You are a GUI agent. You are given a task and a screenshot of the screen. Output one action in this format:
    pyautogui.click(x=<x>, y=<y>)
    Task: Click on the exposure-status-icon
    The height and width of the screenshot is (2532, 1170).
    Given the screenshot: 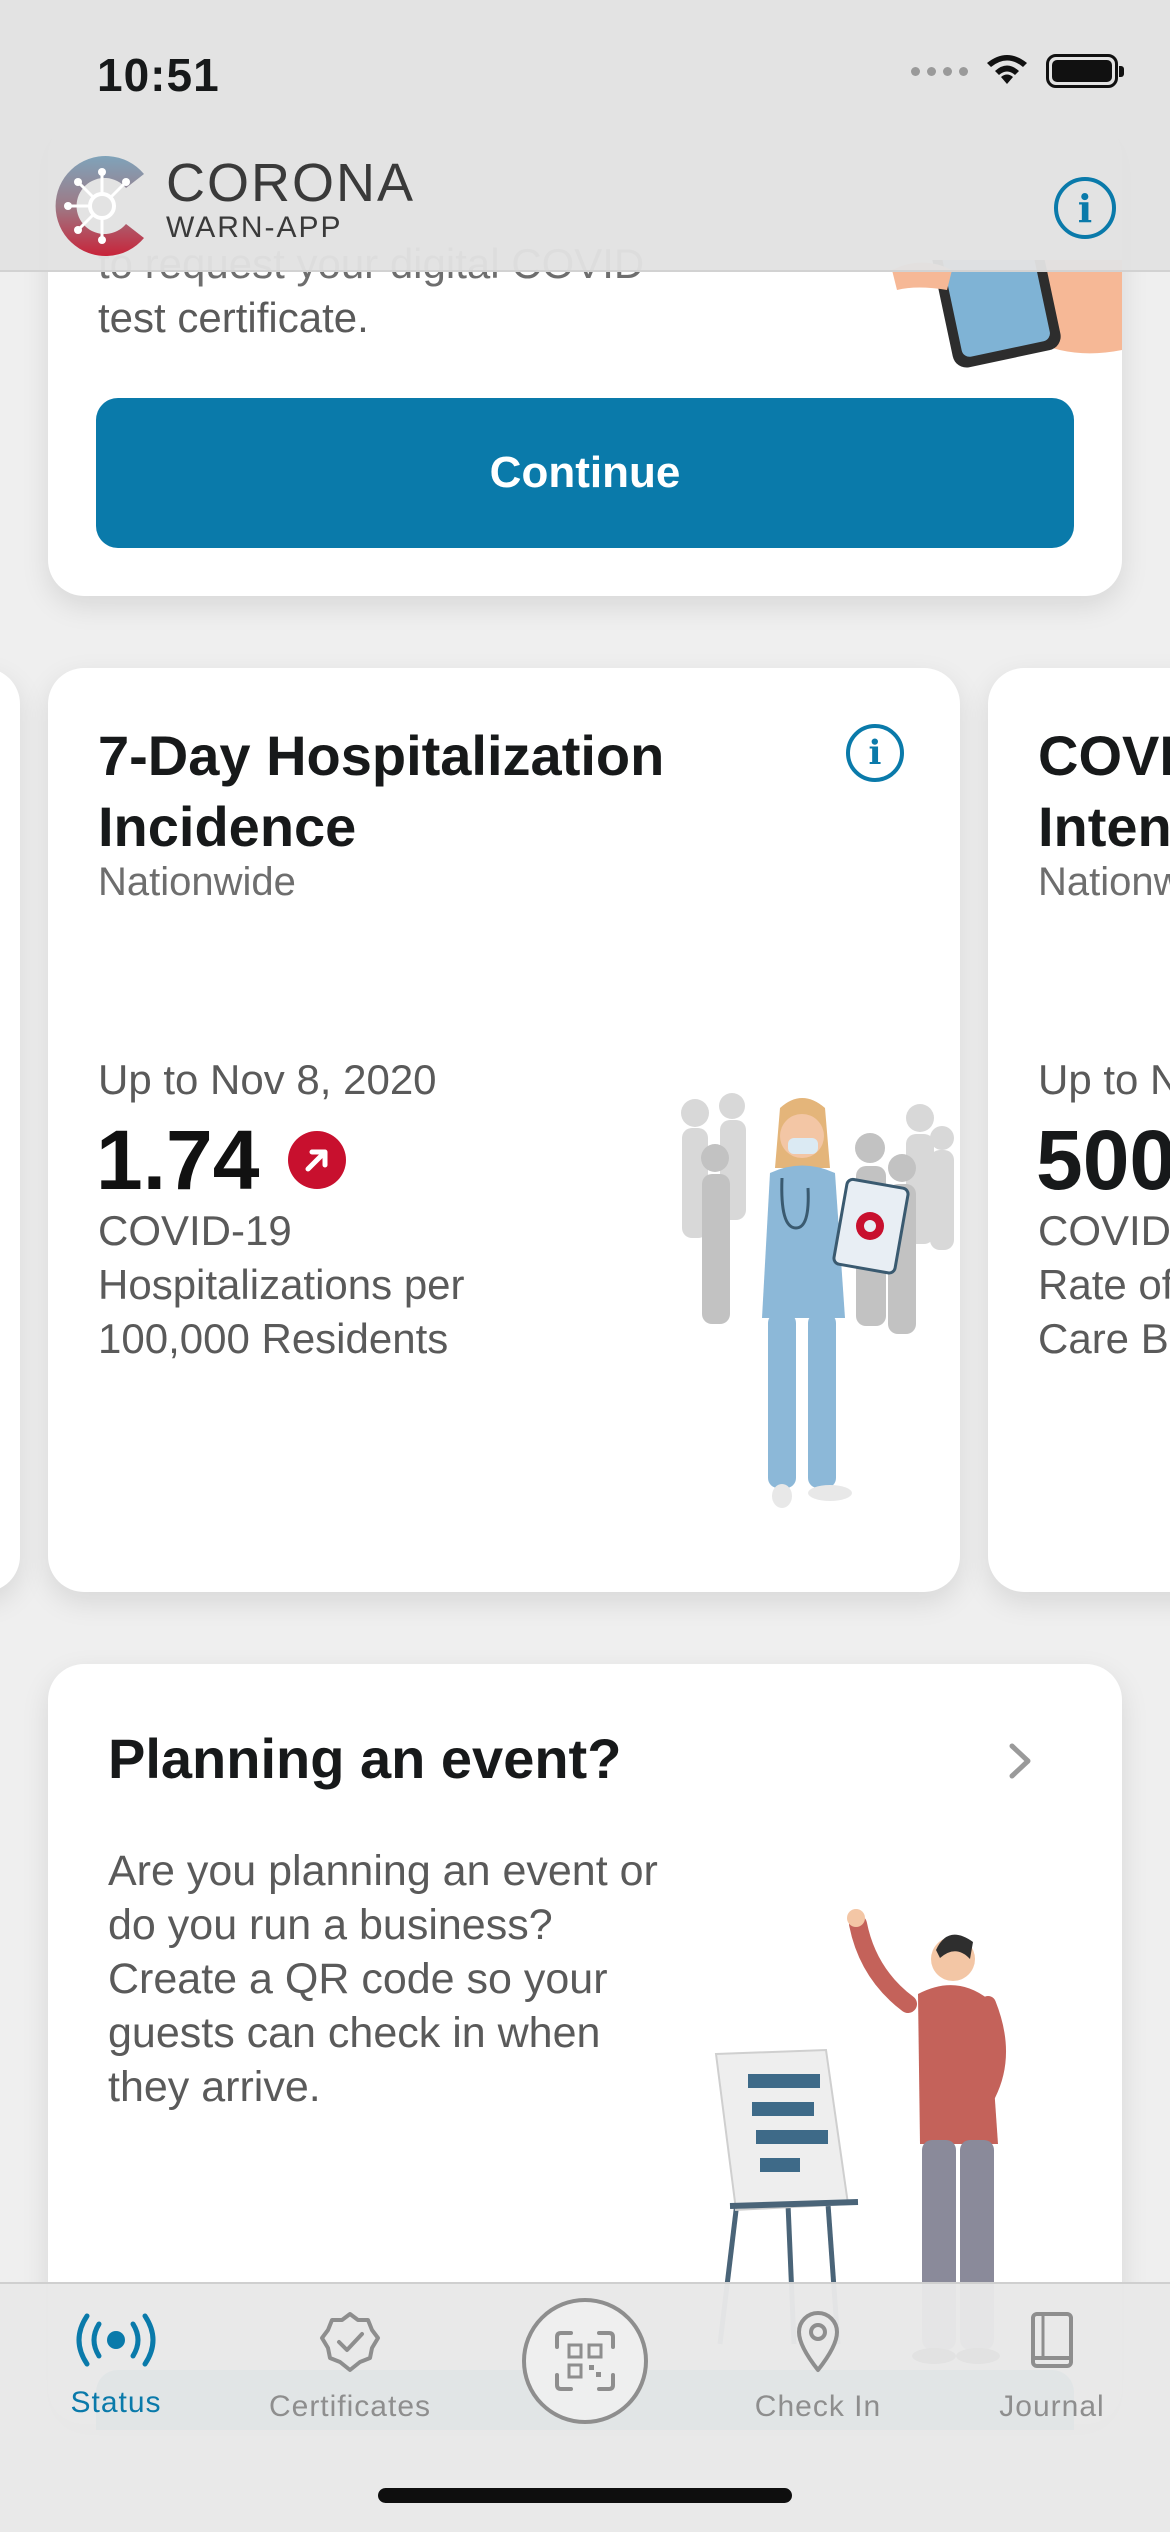 What is the action you would take?
    pyautogui.click(x=116, y=2340)
    